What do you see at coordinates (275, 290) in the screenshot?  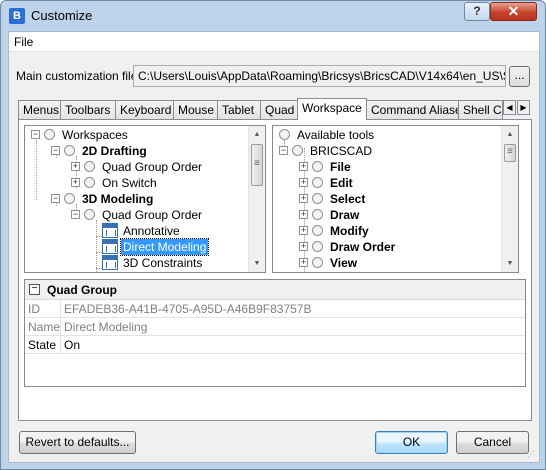 I see `properties-category: − Quad Group` at bounding box center [275, 290].